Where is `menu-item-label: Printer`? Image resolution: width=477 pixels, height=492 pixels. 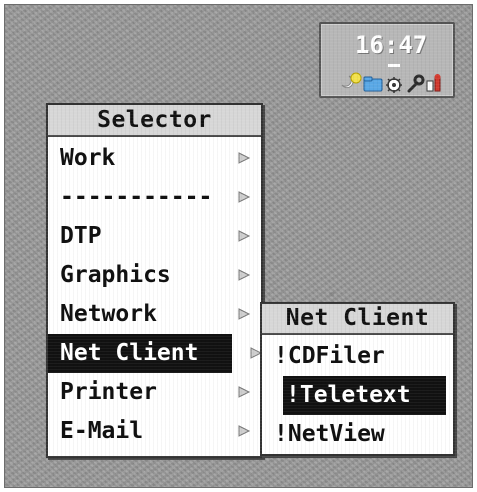 menu-item-label: Printer is located at coordinates (108, 392).